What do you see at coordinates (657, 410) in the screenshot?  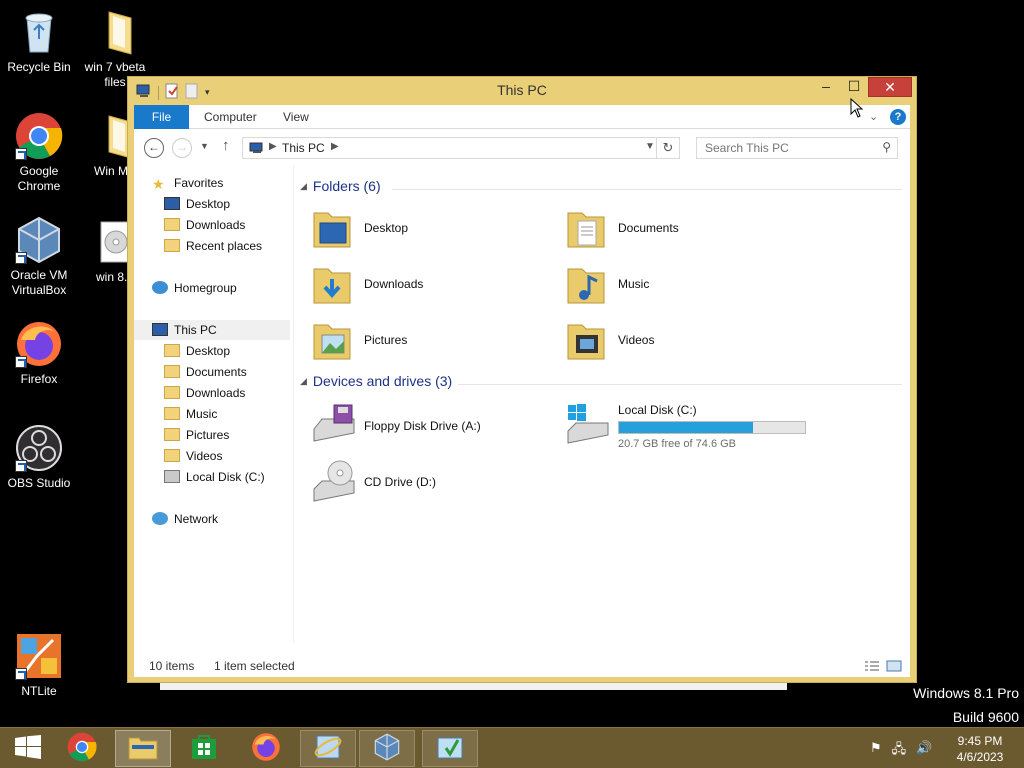 I see `tile-label: Local Disk (C:)` at bounding box center [657, 410].